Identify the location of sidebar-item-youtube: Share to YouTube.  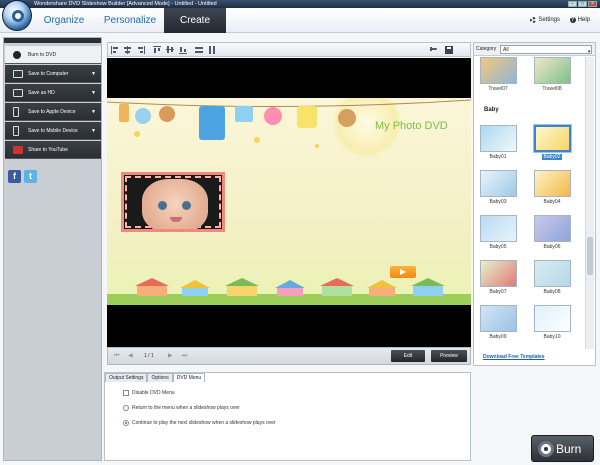
(53, 150).